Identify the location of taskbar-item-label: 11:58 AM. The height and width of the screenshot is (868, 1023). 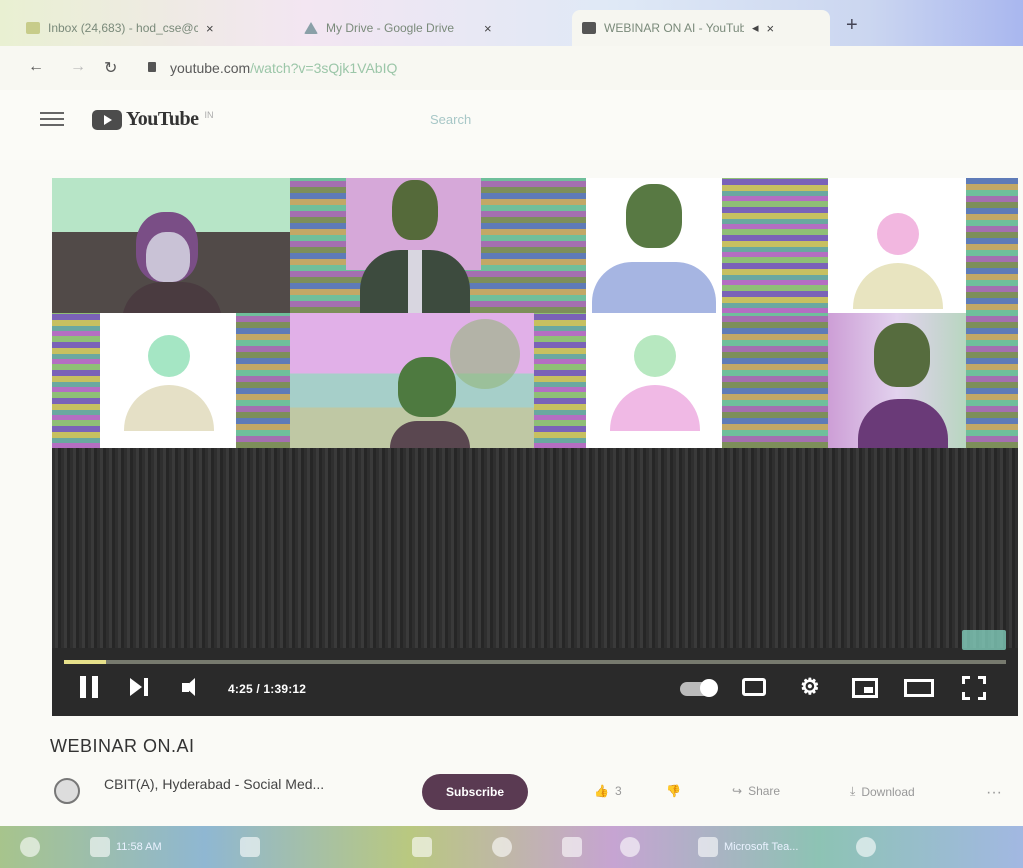
(139, 847).